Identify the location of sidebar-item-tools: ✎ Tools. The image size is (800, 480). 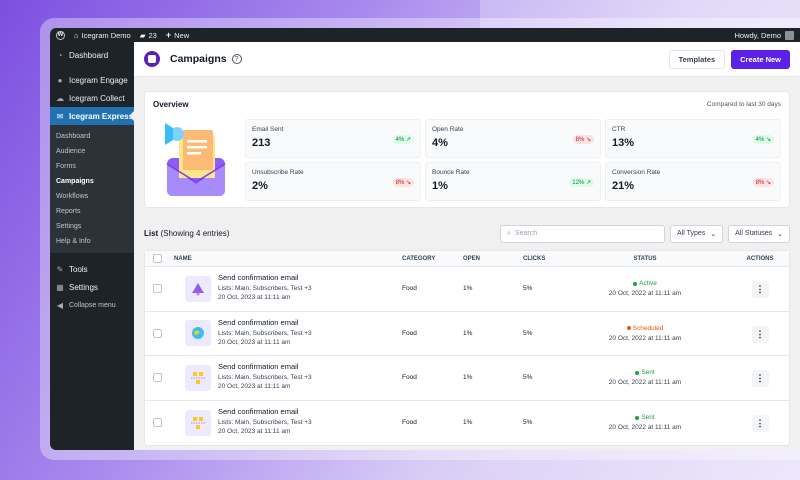
(92, 269).